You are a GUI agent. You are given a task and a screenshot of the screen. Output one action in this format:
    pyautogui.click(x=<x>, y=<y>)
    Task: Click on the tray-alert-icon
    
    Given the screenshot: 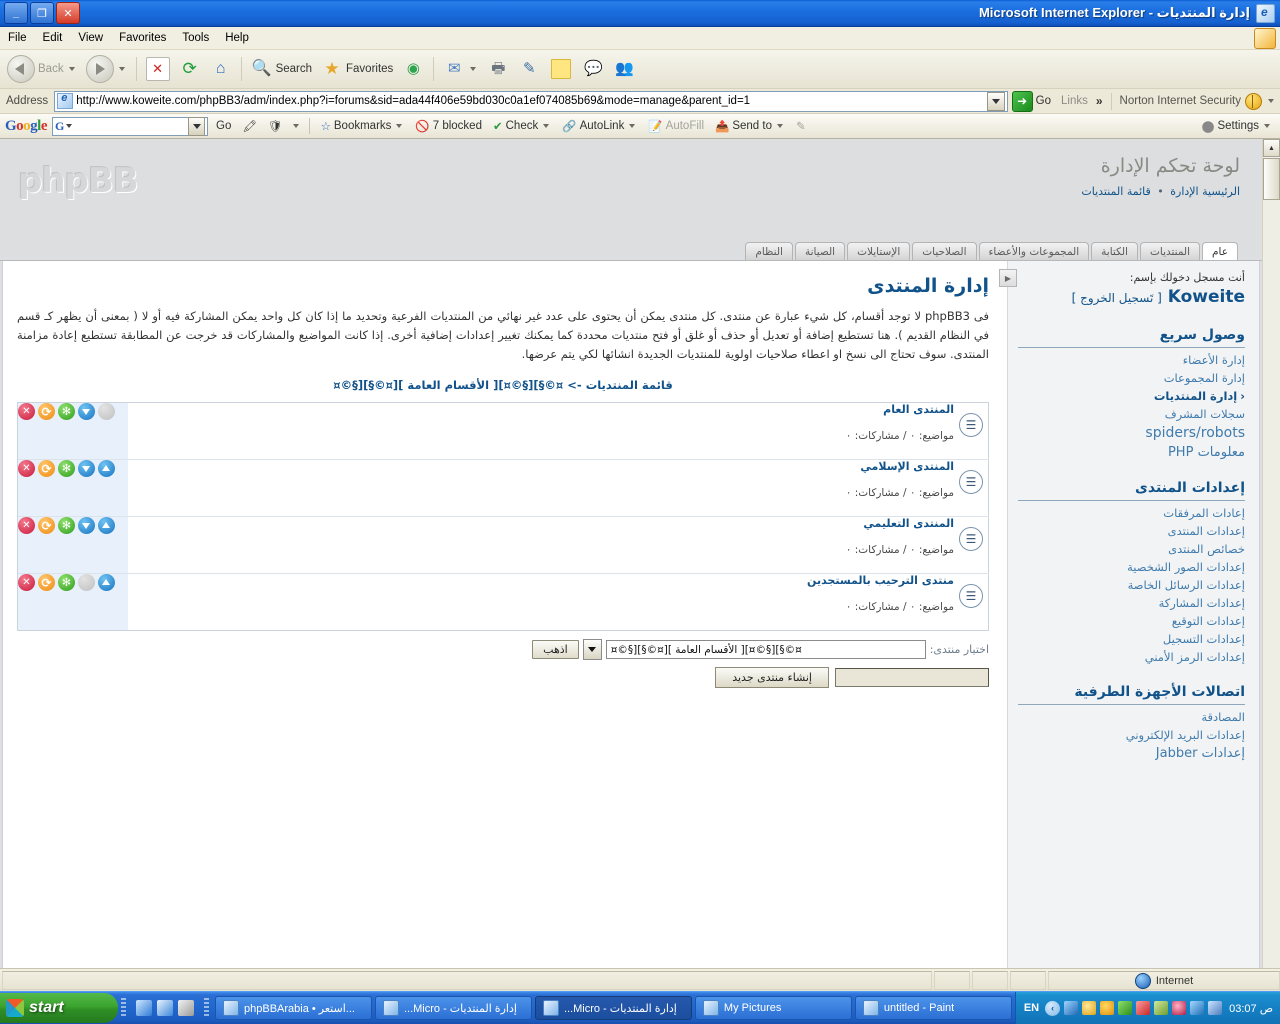 What is the action you would take?
    pyautogui.click(x=1089, y=1008)
    